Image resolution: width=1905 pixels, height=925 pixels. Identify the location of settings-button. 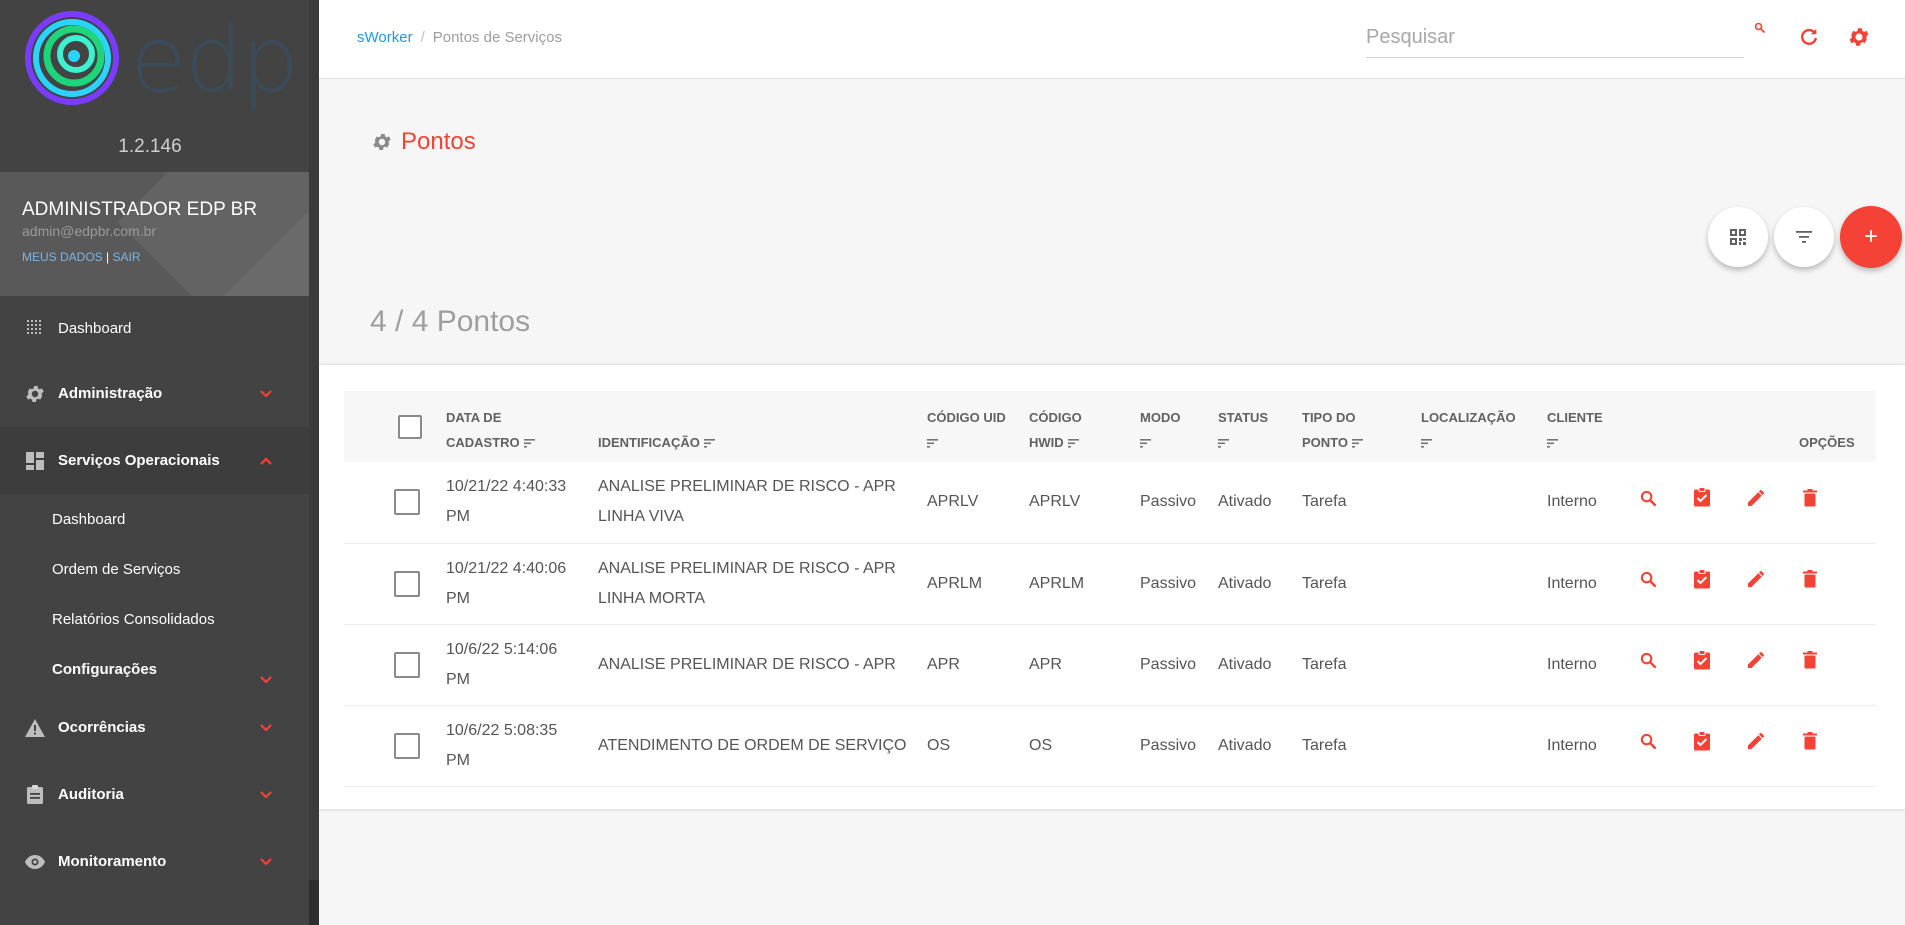
(1859, 37).